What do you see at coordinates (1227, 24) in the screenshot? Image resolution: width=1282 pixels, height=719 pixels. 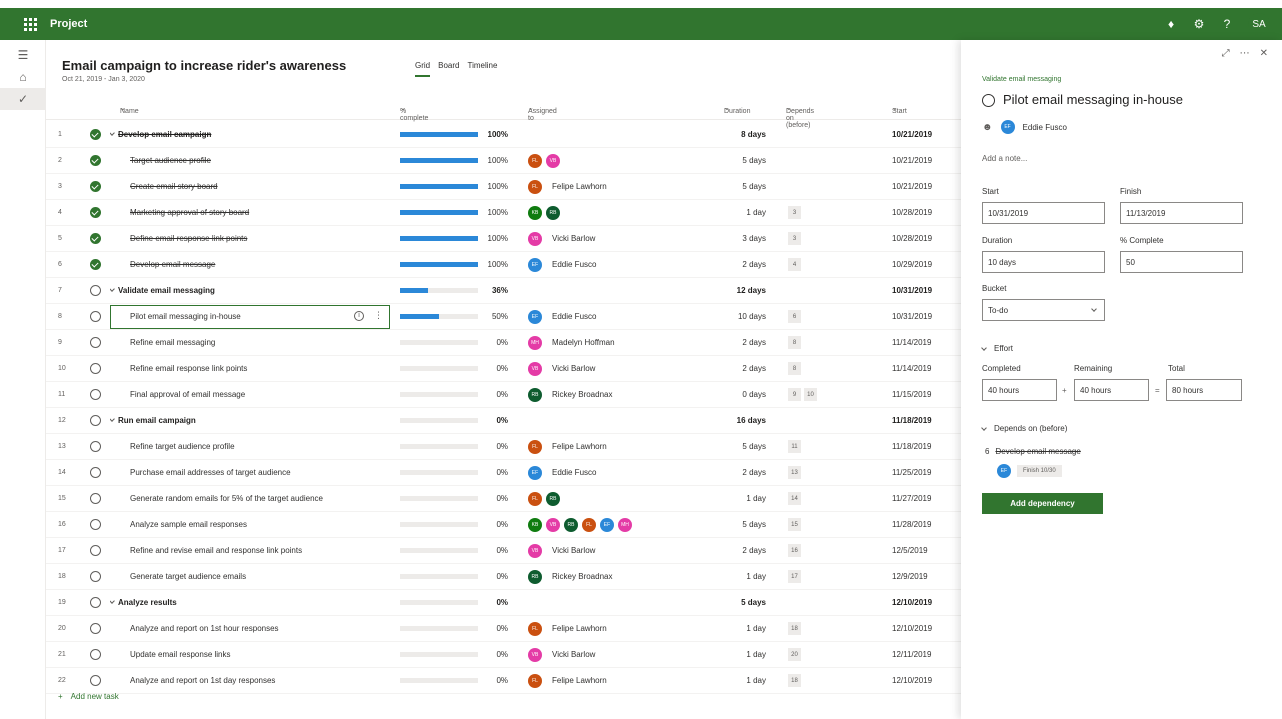 I see `help-icon: ?` at bounding box center [1227, 24].